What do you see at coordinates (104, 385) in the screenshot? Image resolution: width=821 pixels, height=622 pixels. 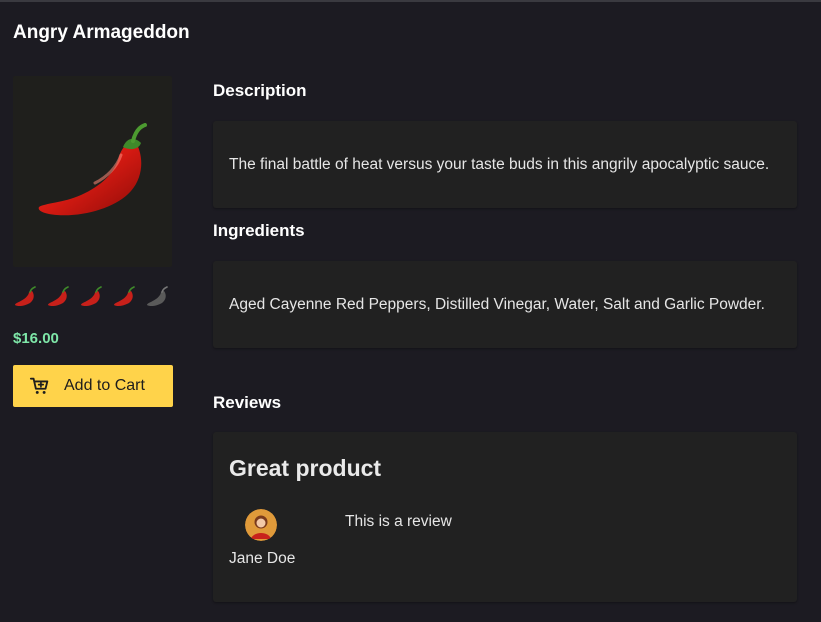 I see `add-to-cart-label: Add to Cart` at bounding box center [104, 385].